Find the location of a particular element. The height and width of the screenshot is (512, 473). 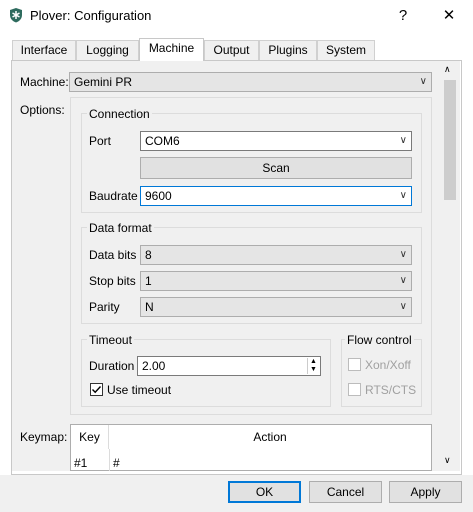

keymap-header-key: Key is located at coordinates (90, 437).